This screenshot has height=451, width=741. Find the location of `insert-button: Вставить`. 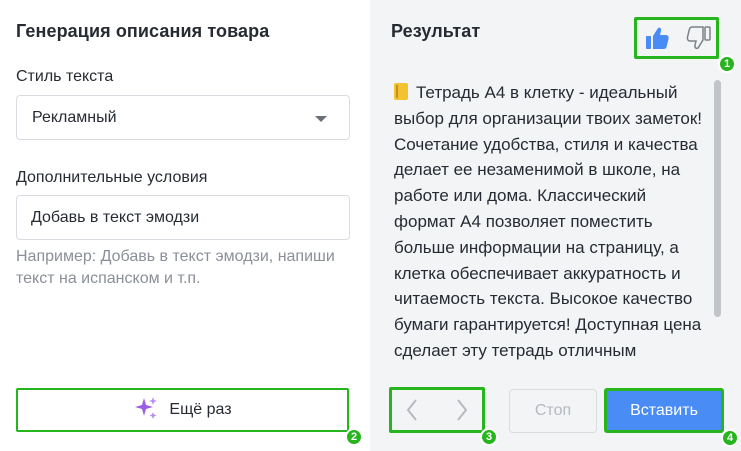

insert-button: Вставить is located at coordinates (664, 410).